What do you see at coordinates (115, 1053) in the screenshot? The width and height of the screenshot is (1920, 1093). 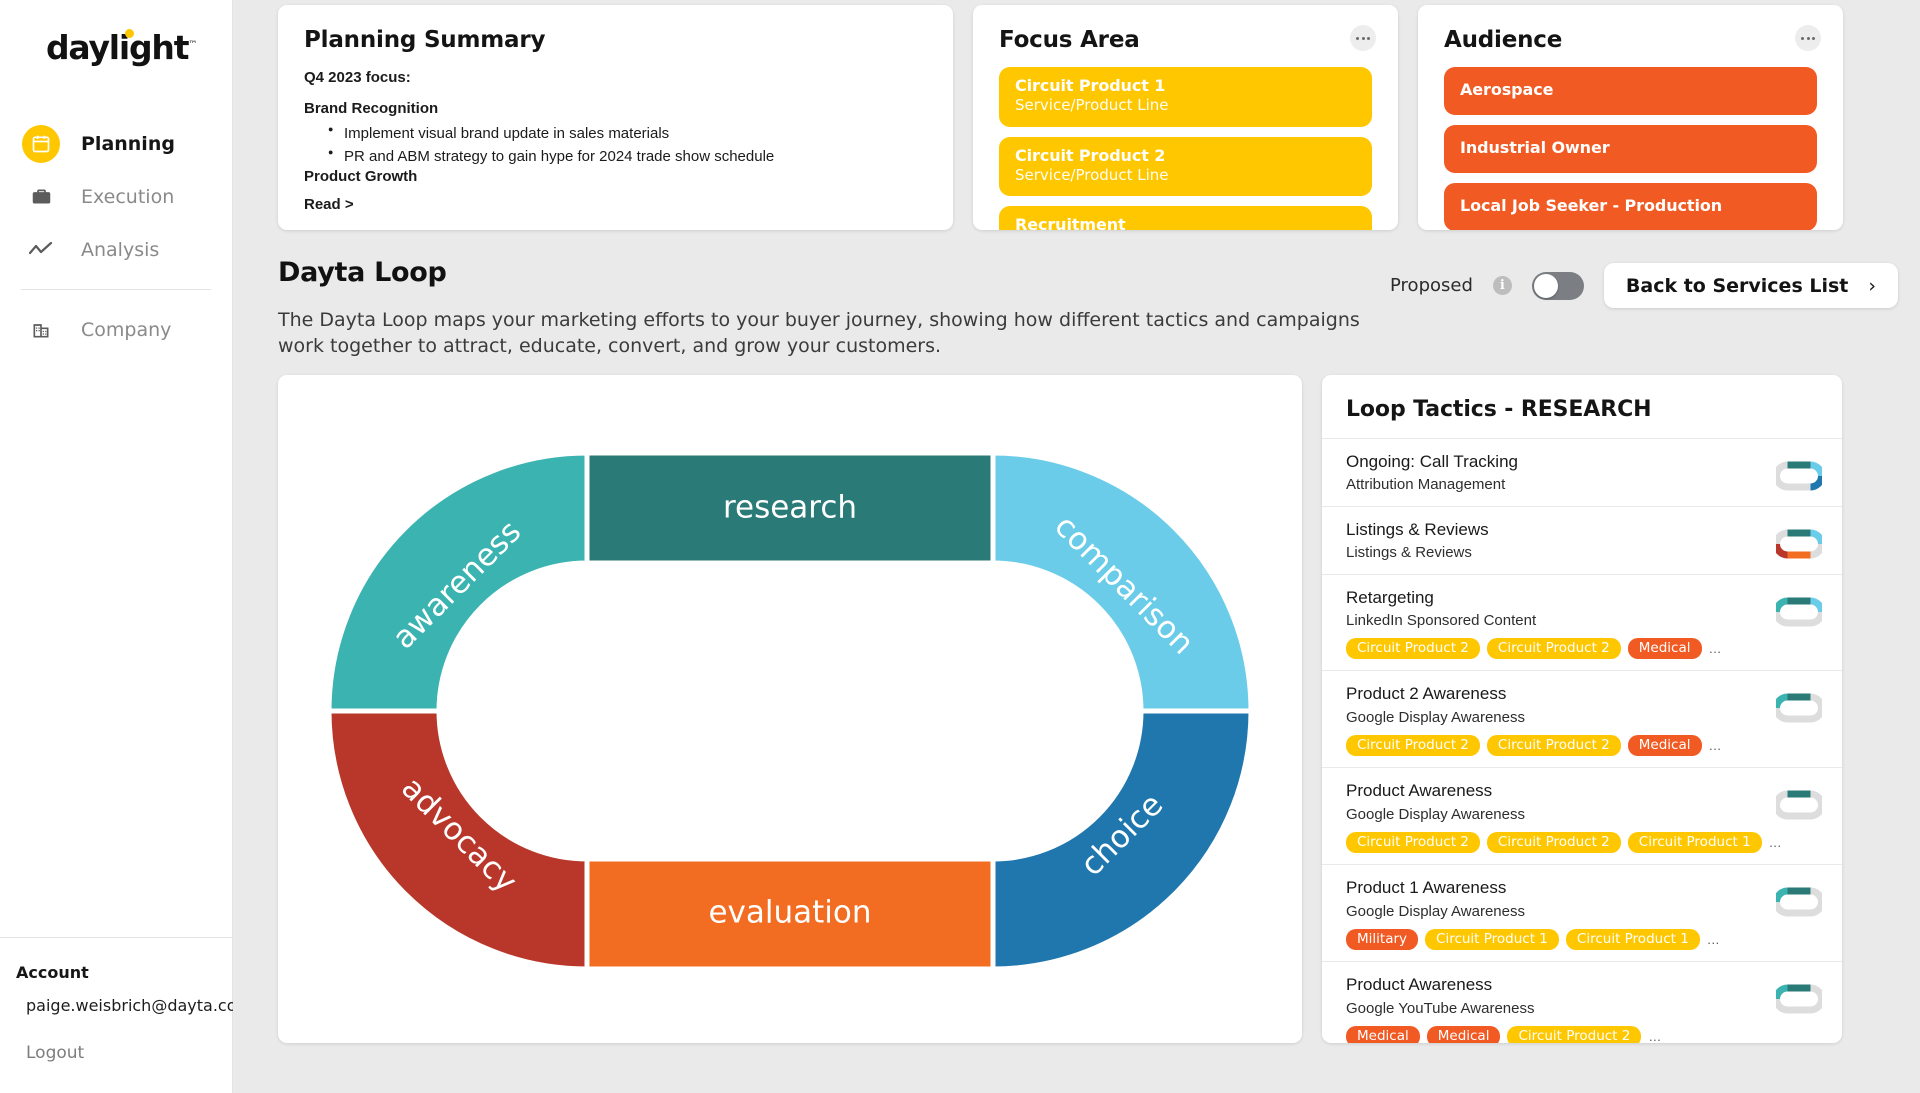 I see `logout-link: Logout` at bounding box center [115, 1053].